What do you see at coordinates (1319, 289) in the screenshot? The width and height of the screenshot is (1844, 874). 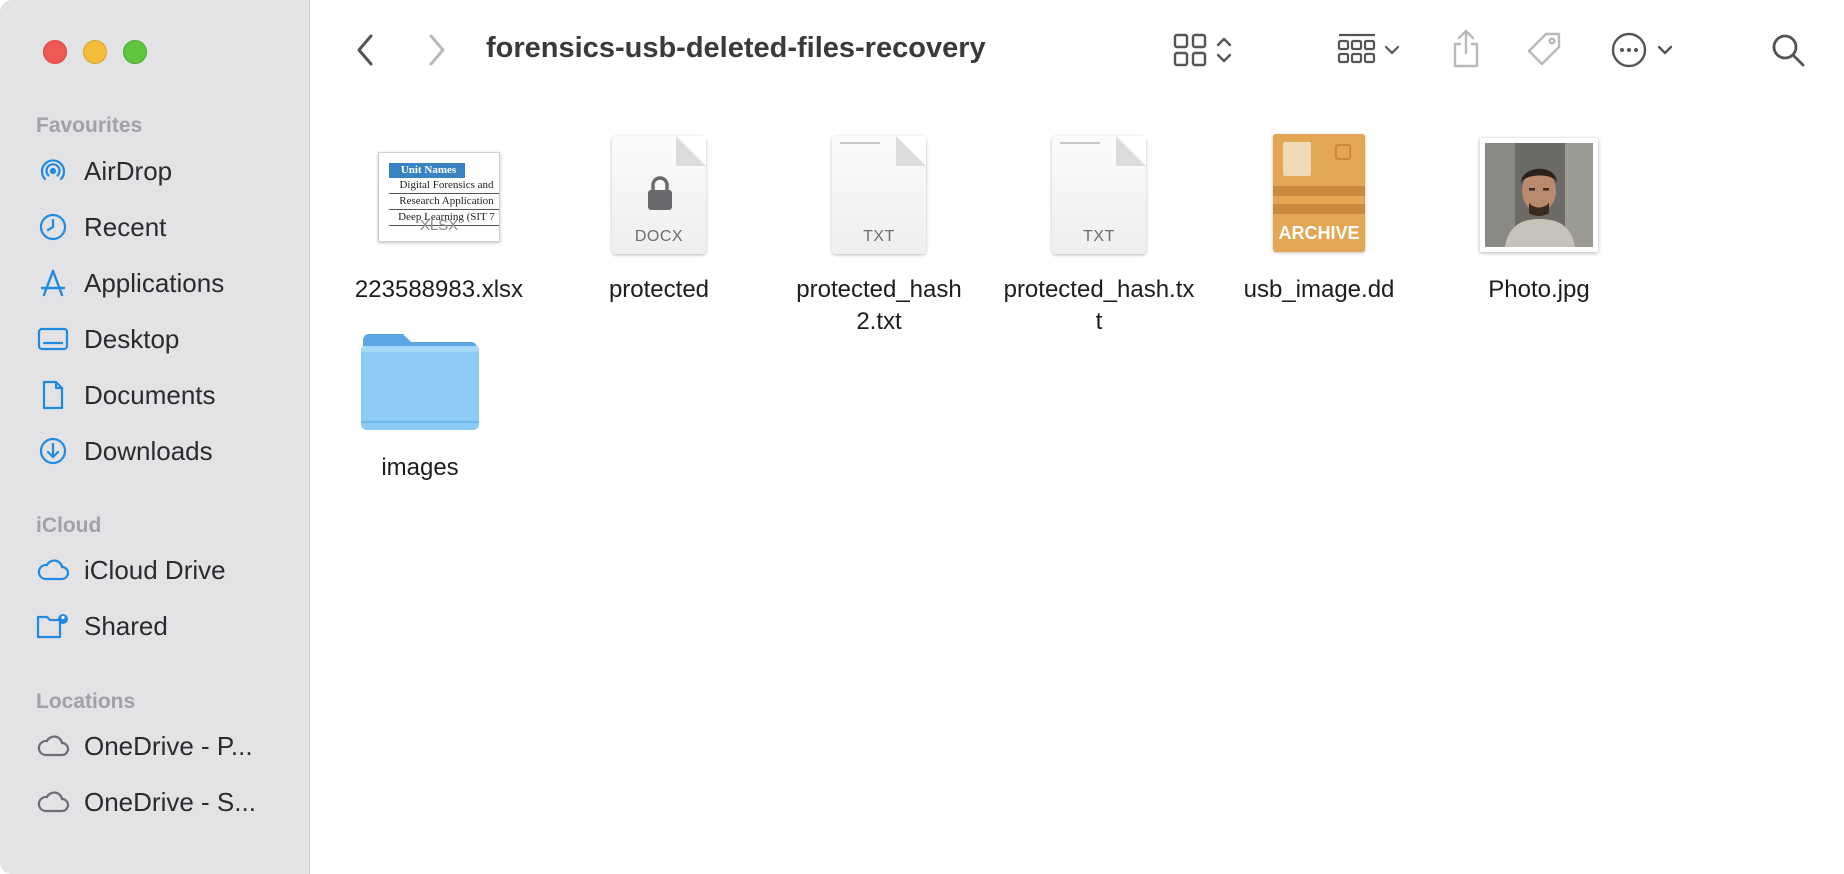 I see `file-name: usb_image.dd` at bounding box center [1319, 289].